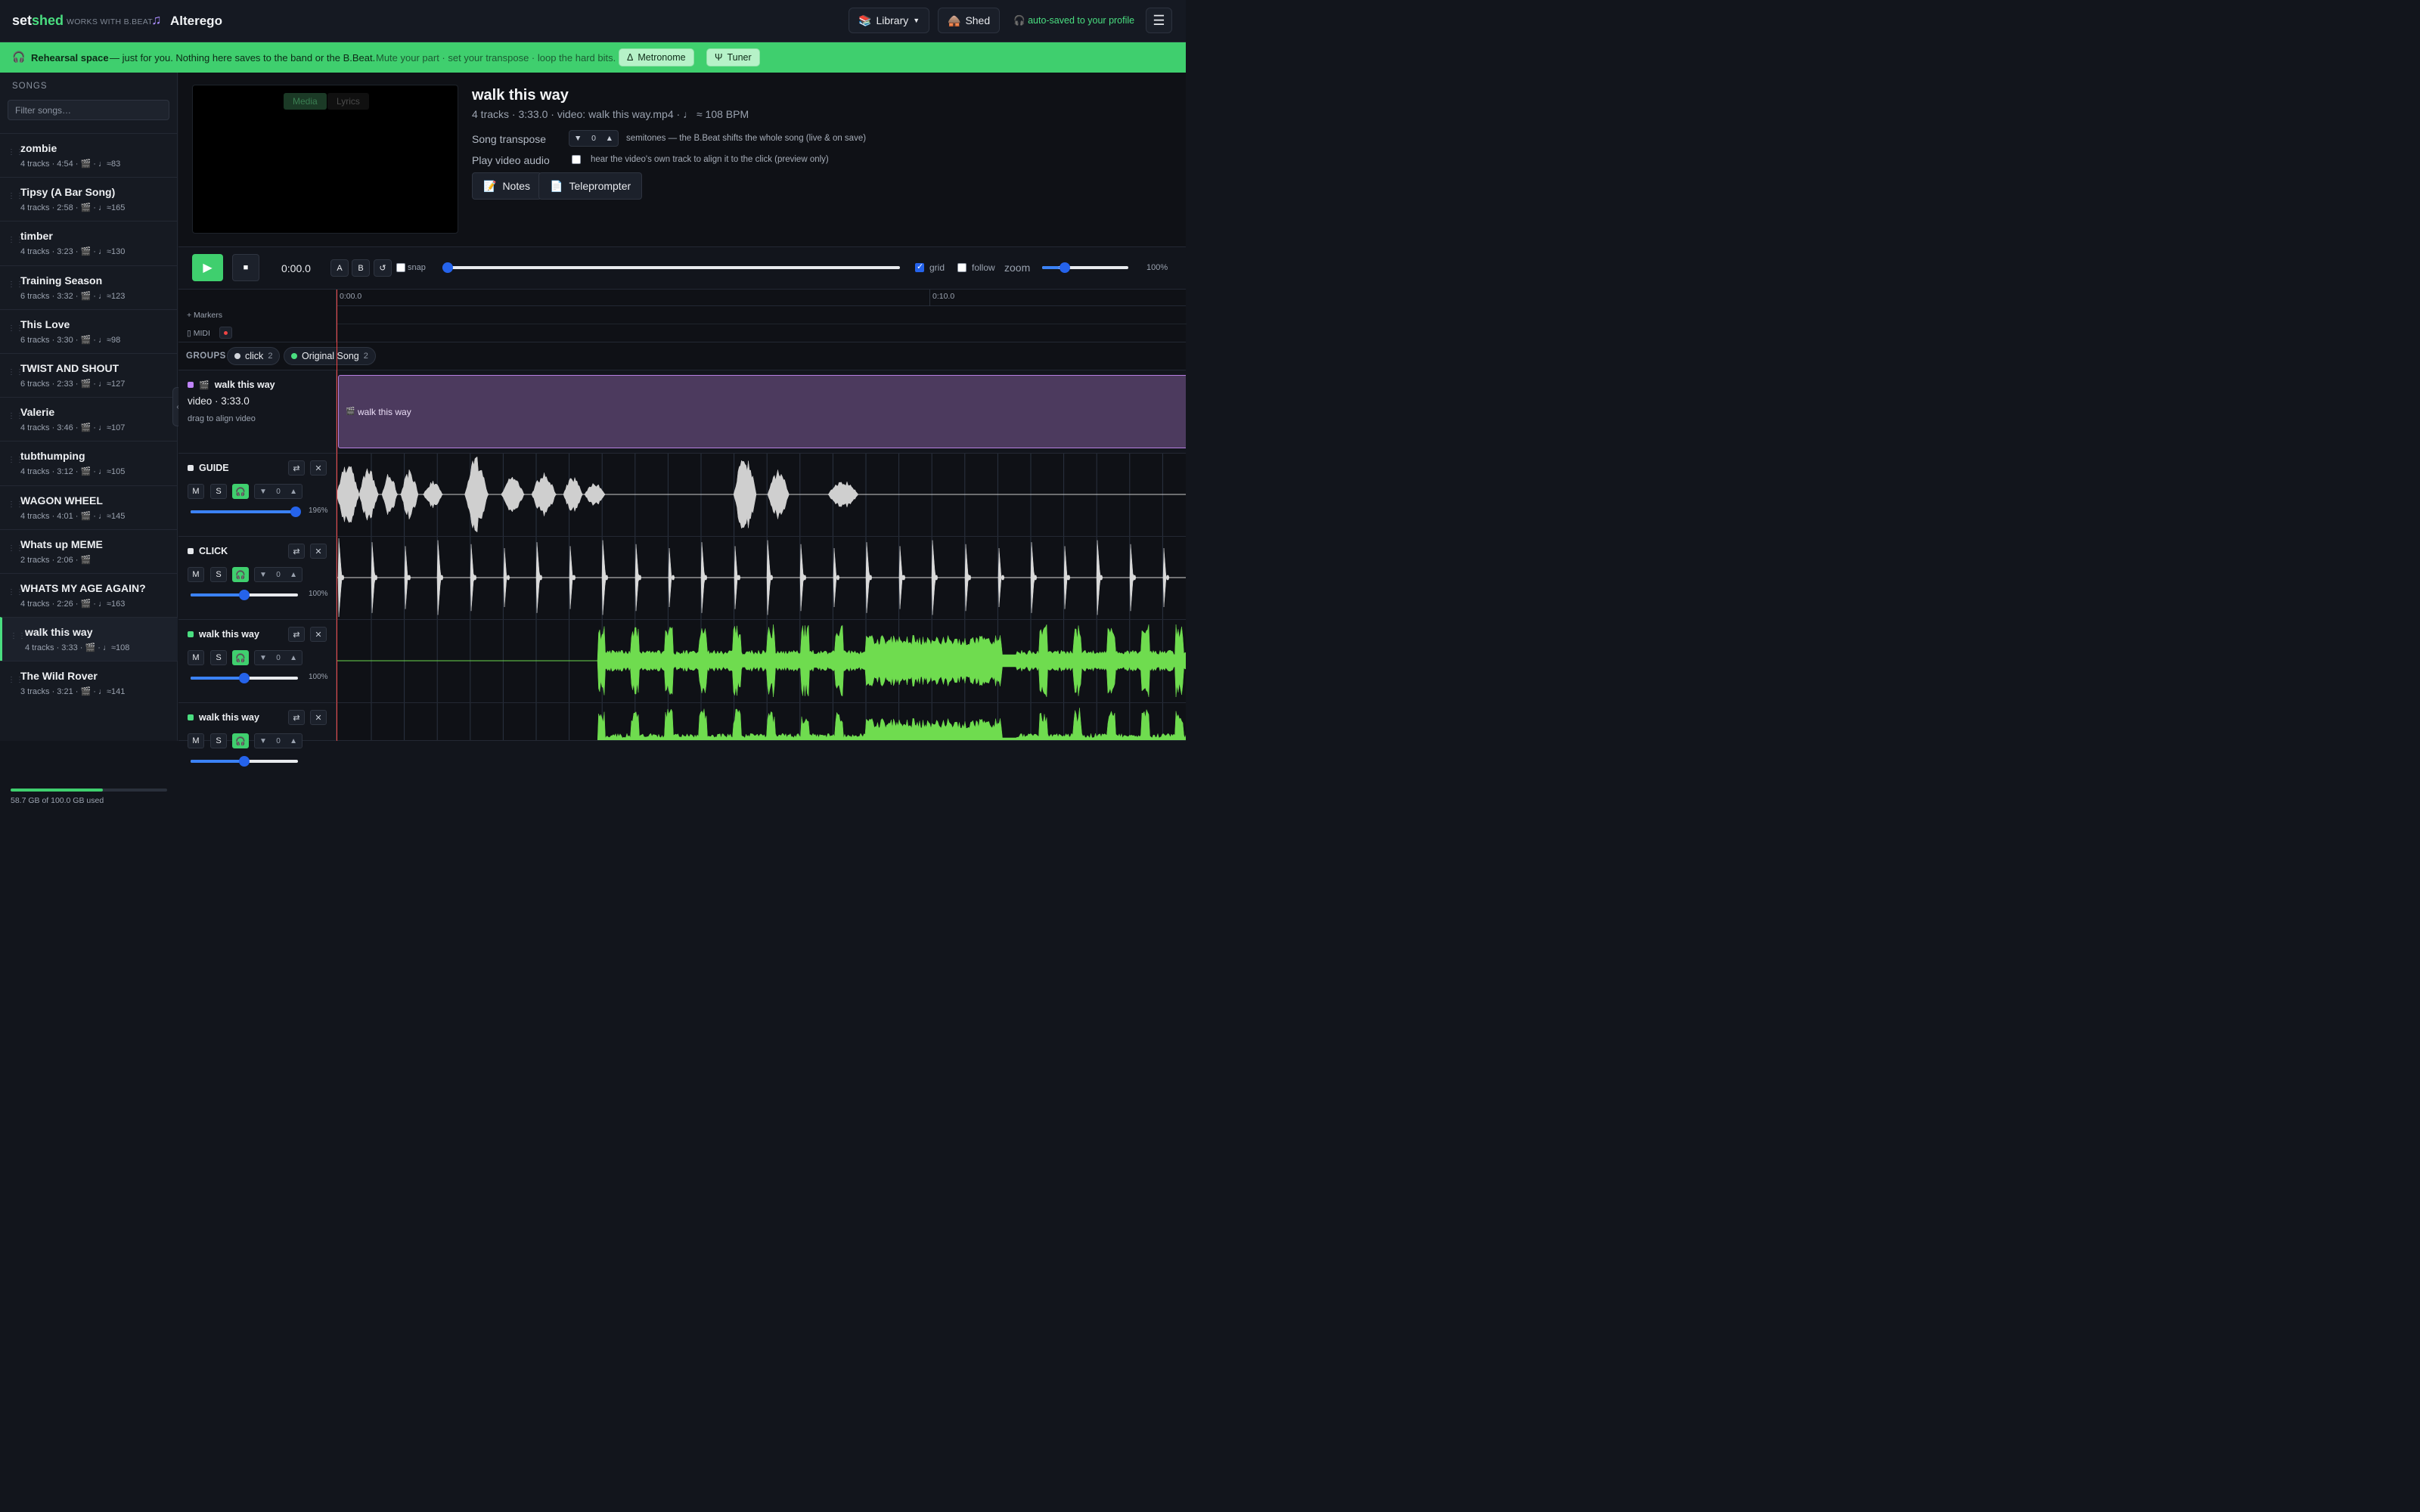  What do you see at coordinates (89, 551) in the screenshot?
I see `song-list-item: ⋮⋮ Whats up MEME 2 tracks · 2:06 · 🎬` at bounding box center [89, 551].